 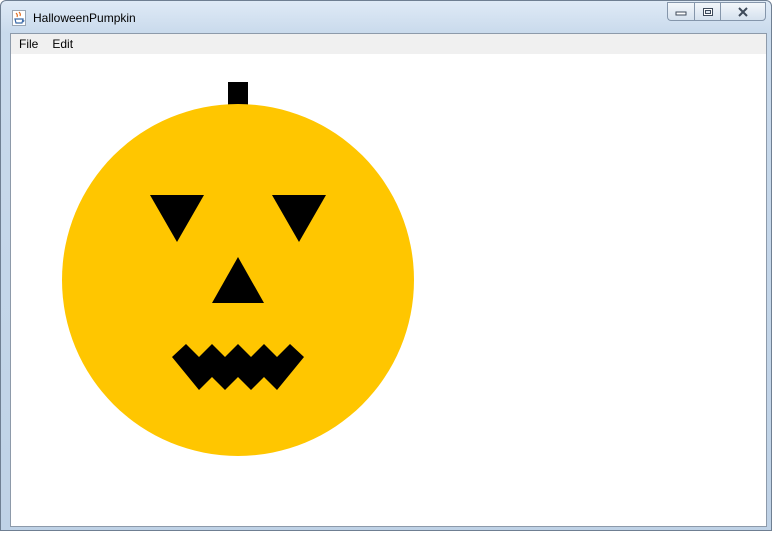 I want to click on maximize-button, so click(x=707, y=11).